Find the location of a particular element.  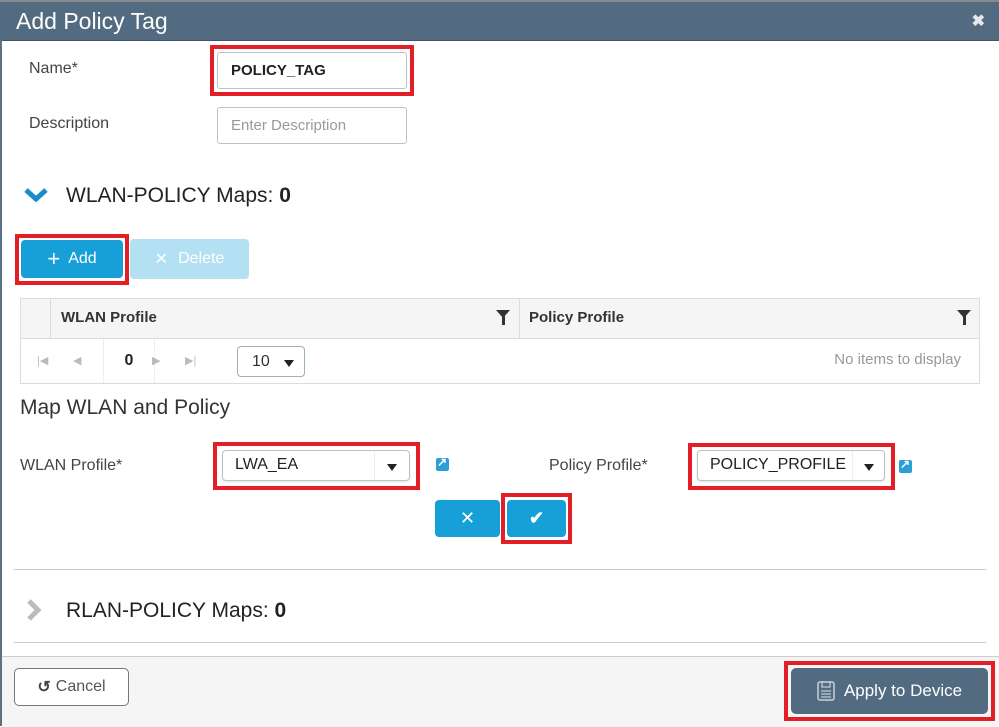

wlan-profile-value: LWA_EA is located at coordinates (267, 464).